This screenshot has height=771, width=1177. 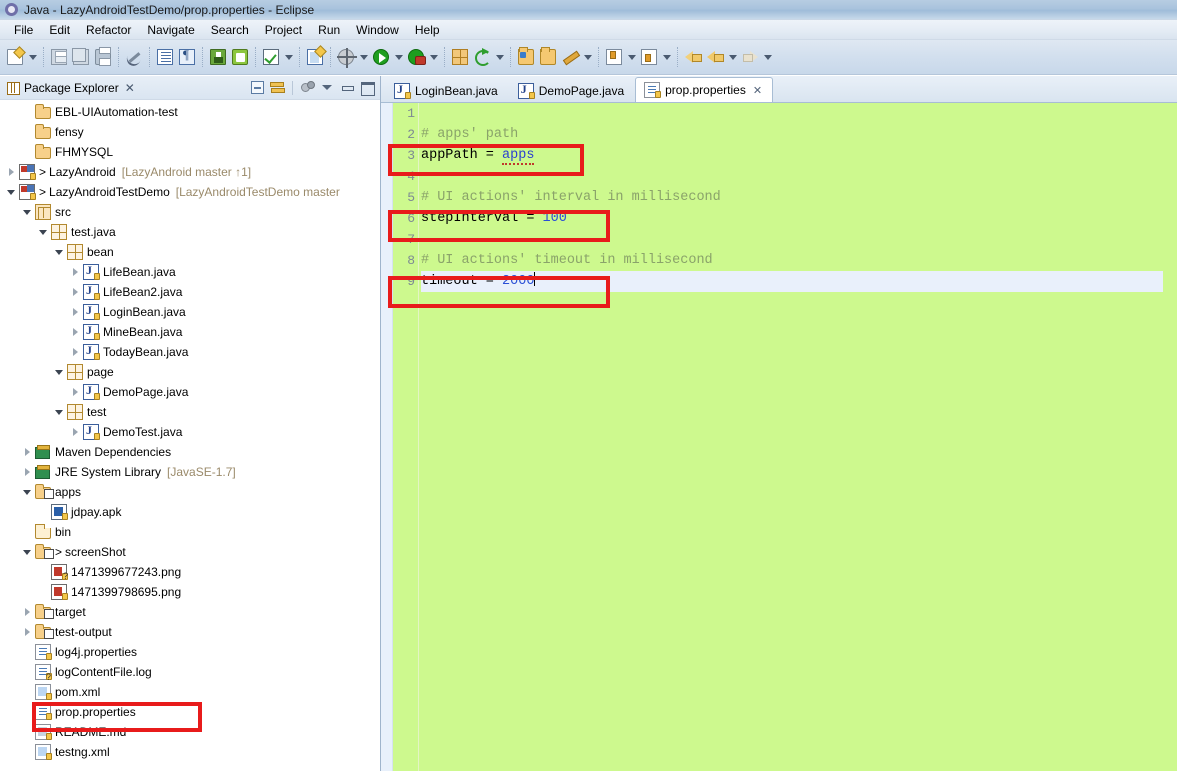 I want to click on menu-file: File, so click(x=23, y=30).